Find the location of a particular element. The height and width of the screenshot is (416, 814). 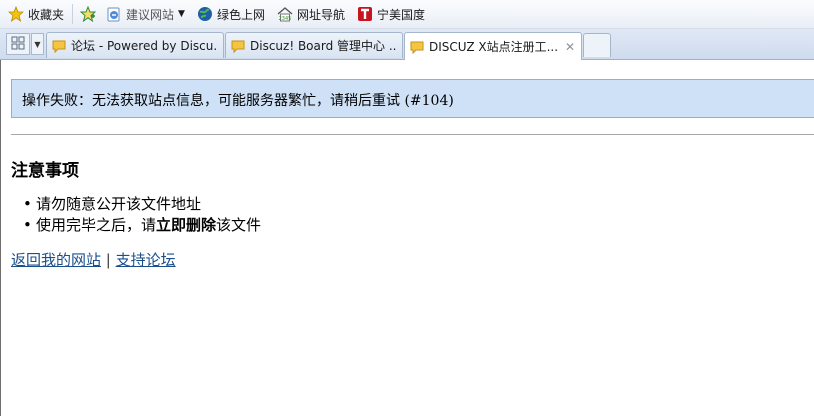

fav-link-suggested-sites: 建议网站 ▼ is located at coordinates (145, 14).